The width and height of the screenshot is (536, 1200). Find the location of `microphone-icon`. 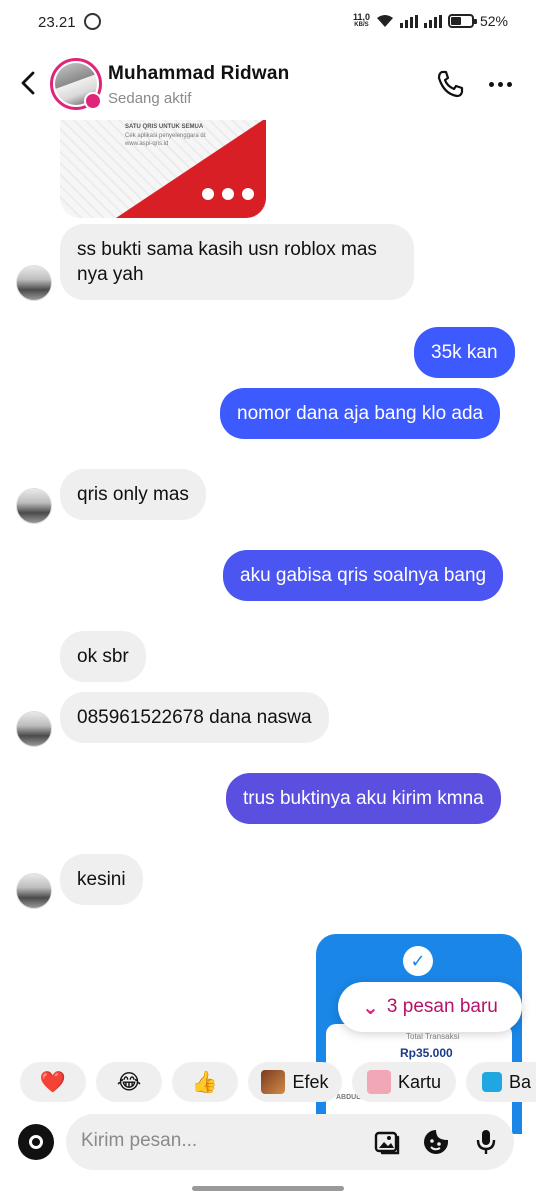

microphone-icon is located at coordinates (486, 1142).